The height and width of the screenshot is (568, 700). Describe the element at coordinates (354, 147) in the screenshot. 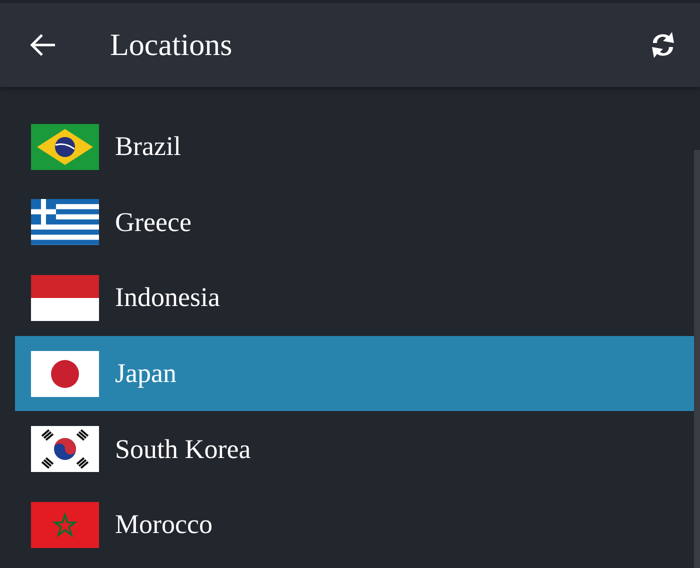

I see `location-item: Brazil` at that location.